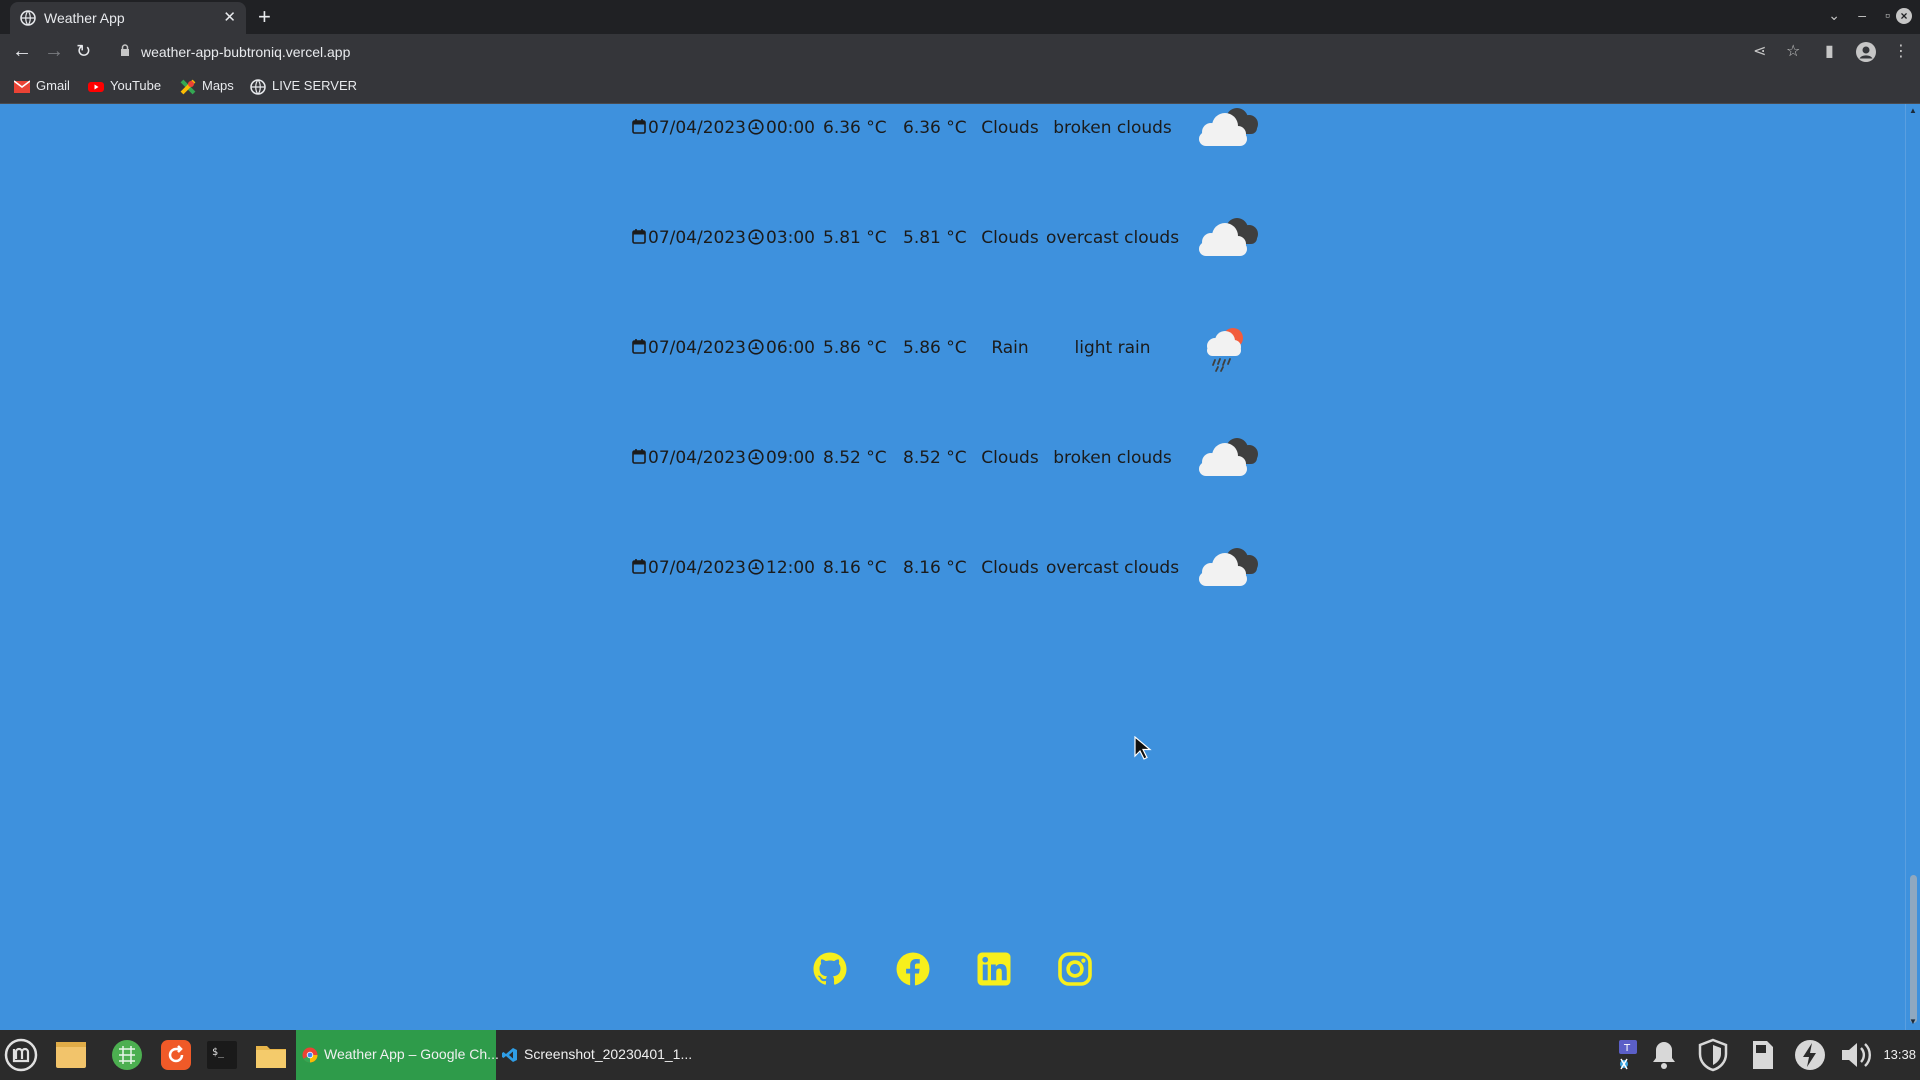 The image size is (1920, 1080). Describe the element at coordinates (83, 51) in the screenshot. I see `reload-icon: ↻` at that location.